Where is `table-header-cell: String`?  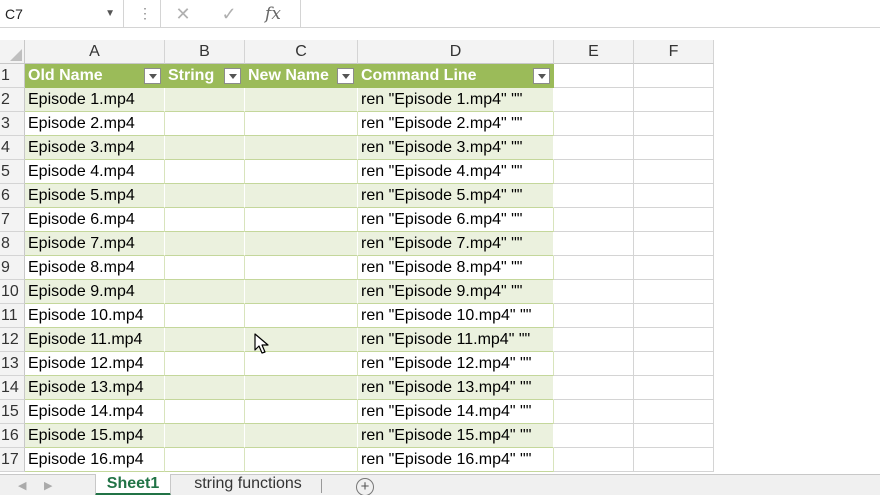 table-header-cell: String is located at coordinates (205, 76).